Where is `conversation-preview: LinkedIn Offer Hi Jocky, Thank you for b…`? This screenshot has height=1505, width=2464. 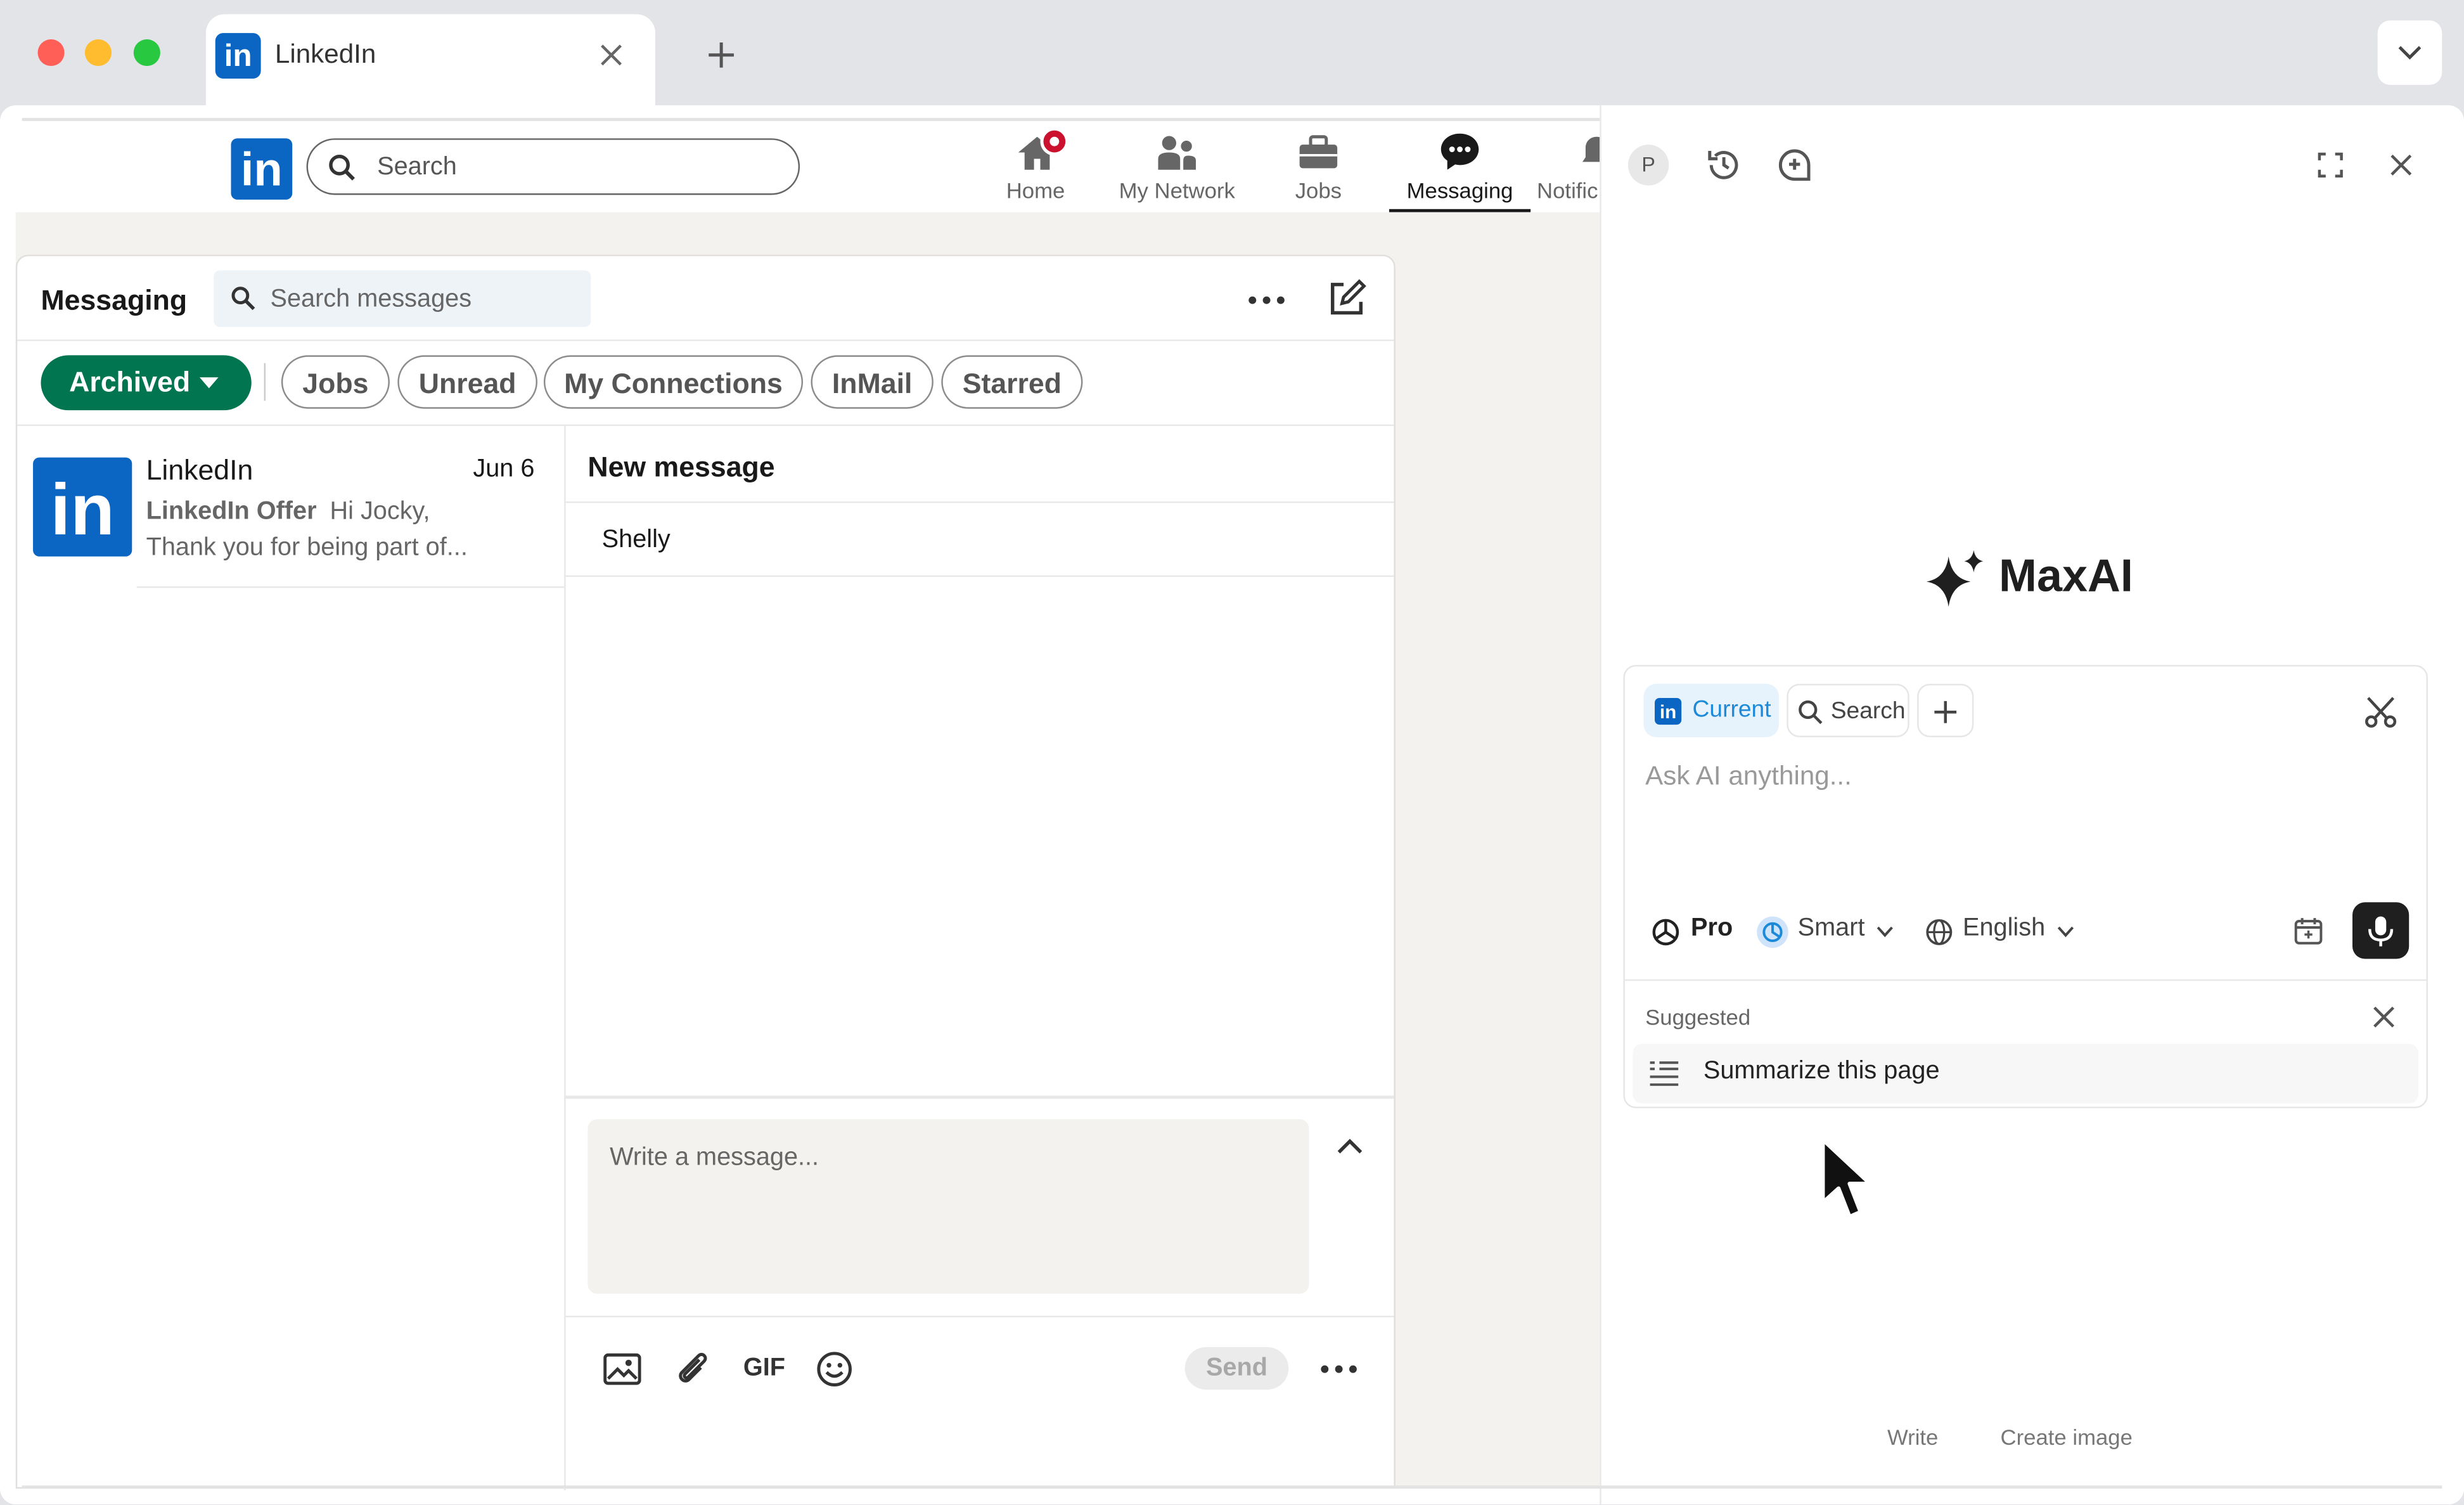
conversation-preview: LinkedIn Offer Hi Jocky, Thank you for b… is located at coordinates (350, 530).